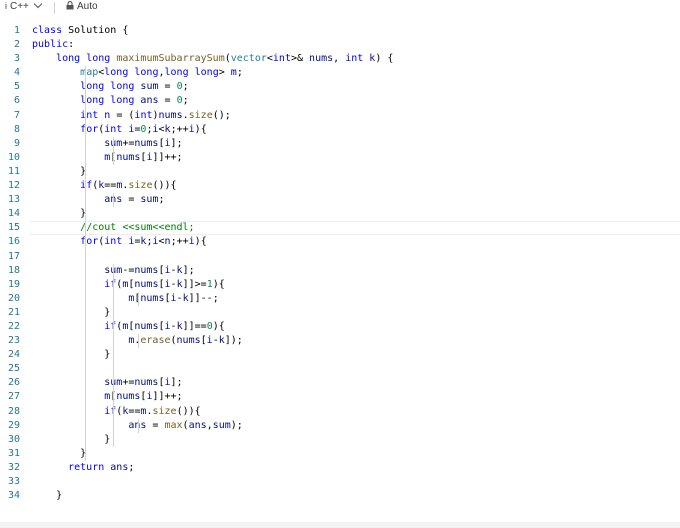 This screenshot has height=528, width=680. Describe the element at coordinates (87, 6) in the screenshot. I see `mode-label: Auto` at that location.